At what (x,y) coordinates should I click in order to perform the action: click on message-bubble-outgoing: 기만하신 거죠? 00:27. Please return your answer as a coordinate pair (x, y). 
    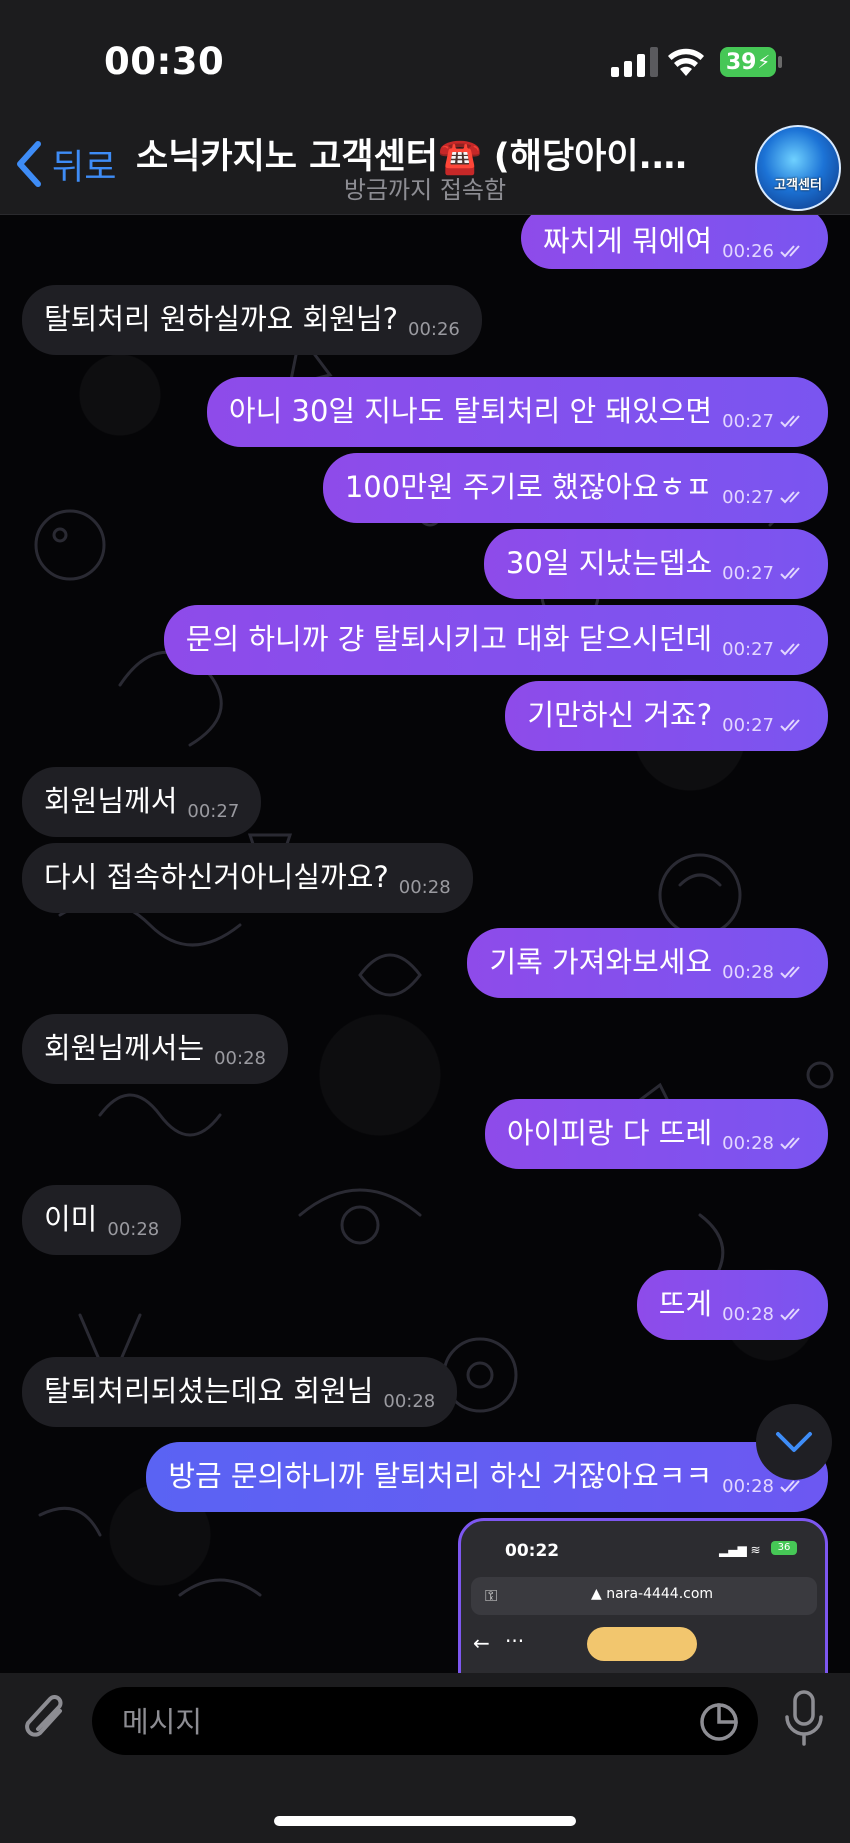
    Looking at the image, I should click on (666, 716).